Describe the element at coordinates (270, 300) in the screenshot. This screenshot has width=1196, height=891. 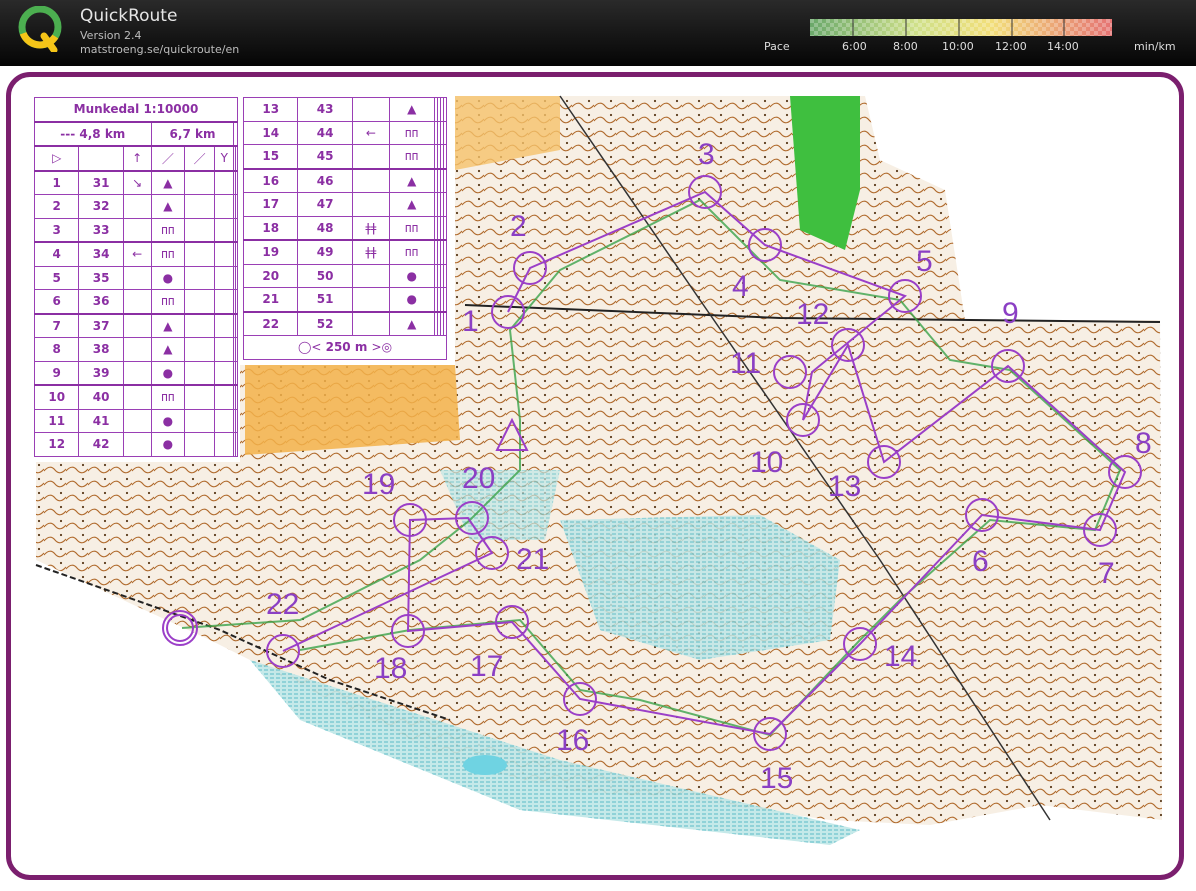
I see `control-number: 21` at that location.